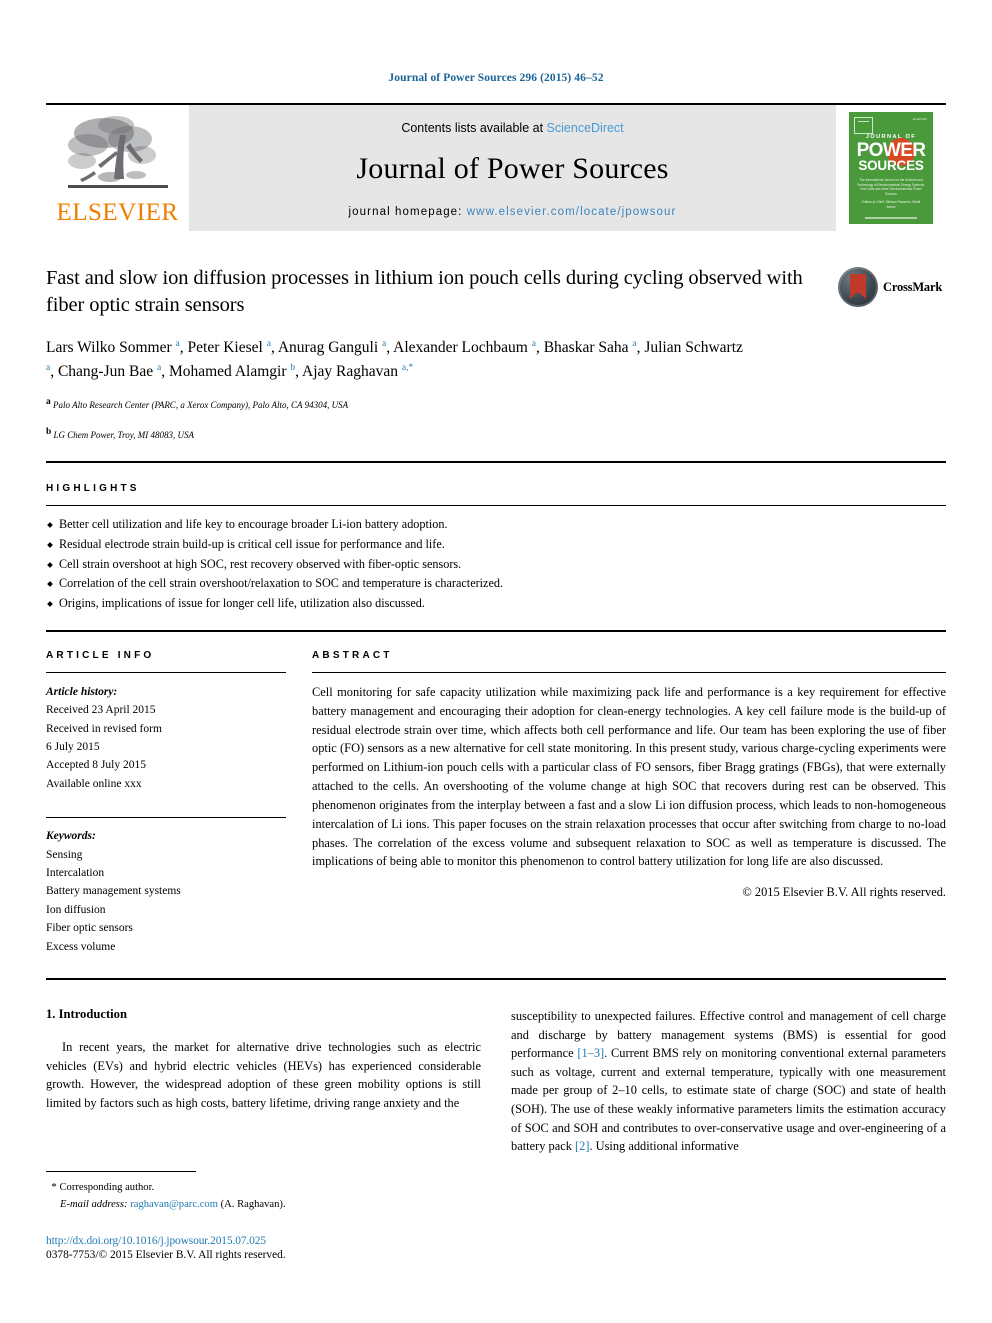 This screenshot has width=992, height=1323. I want to click on journal-title: Journal of Power Sources, so click(512, 168).